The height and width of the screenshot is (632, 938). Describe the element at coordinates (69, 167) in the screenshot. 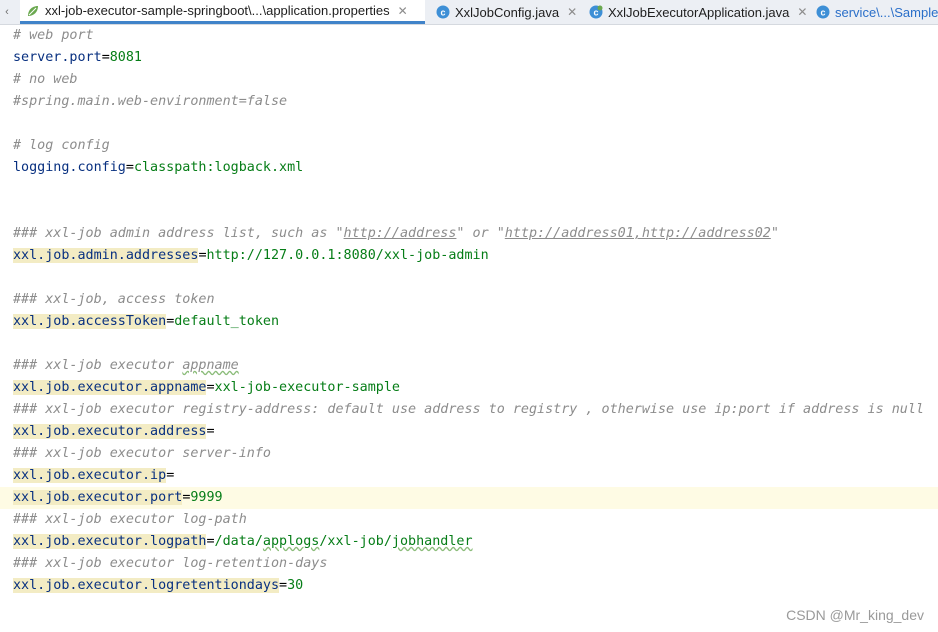

I see `property-key: logging.config` at that location.